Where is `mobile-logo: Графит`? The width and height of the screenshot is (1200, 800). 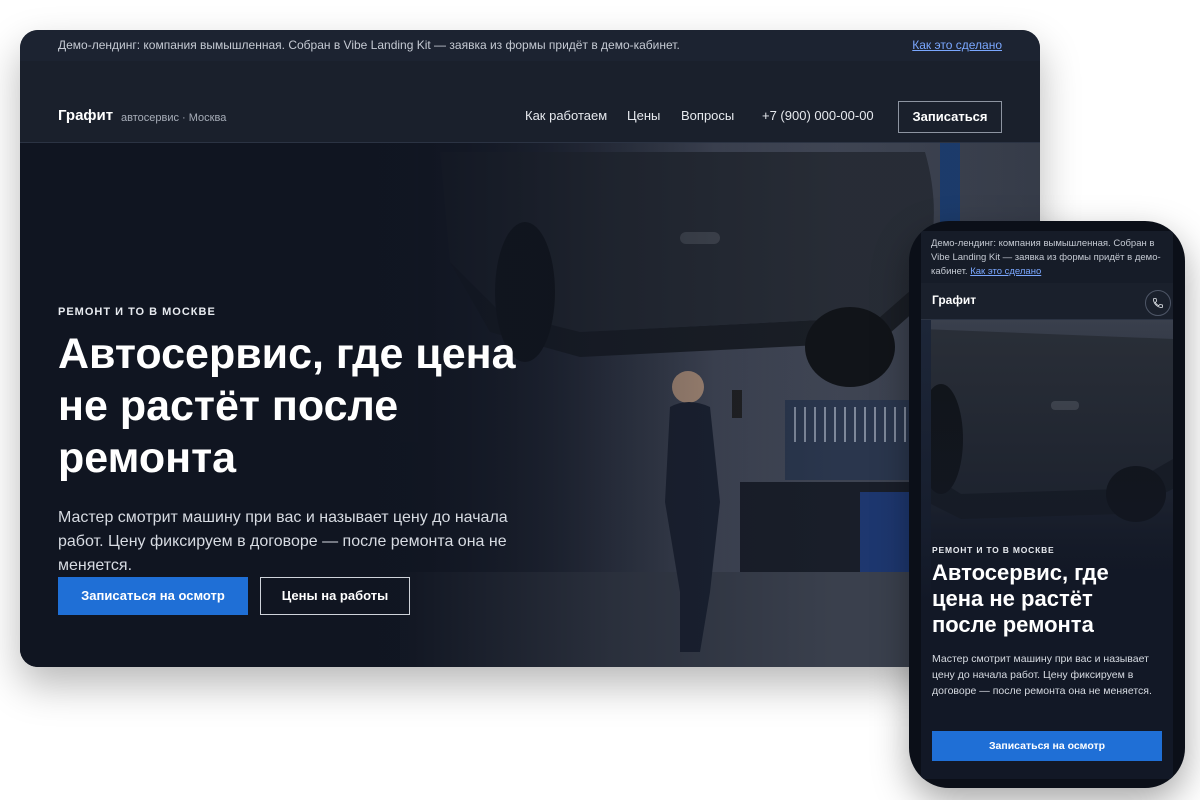 mobile-logo: Графит is located at coordinates (954, 300).